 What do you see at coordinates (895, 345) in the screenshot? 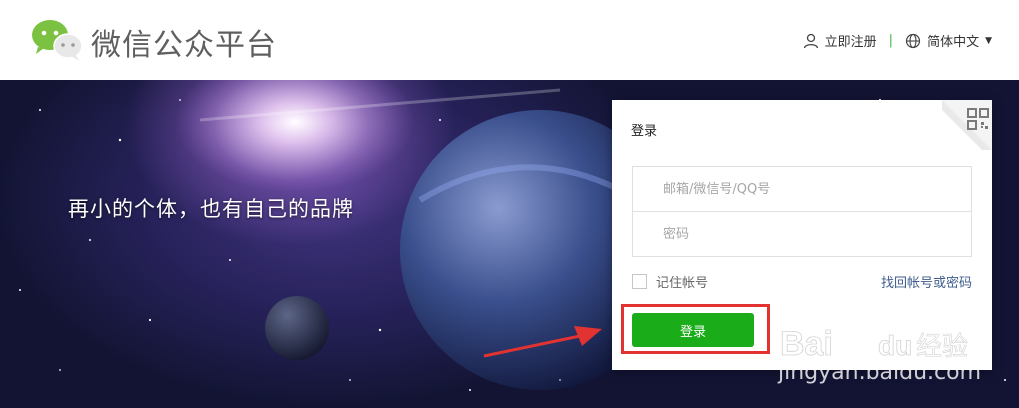
I see `svg-text: du` at bounding box center [895, 345].